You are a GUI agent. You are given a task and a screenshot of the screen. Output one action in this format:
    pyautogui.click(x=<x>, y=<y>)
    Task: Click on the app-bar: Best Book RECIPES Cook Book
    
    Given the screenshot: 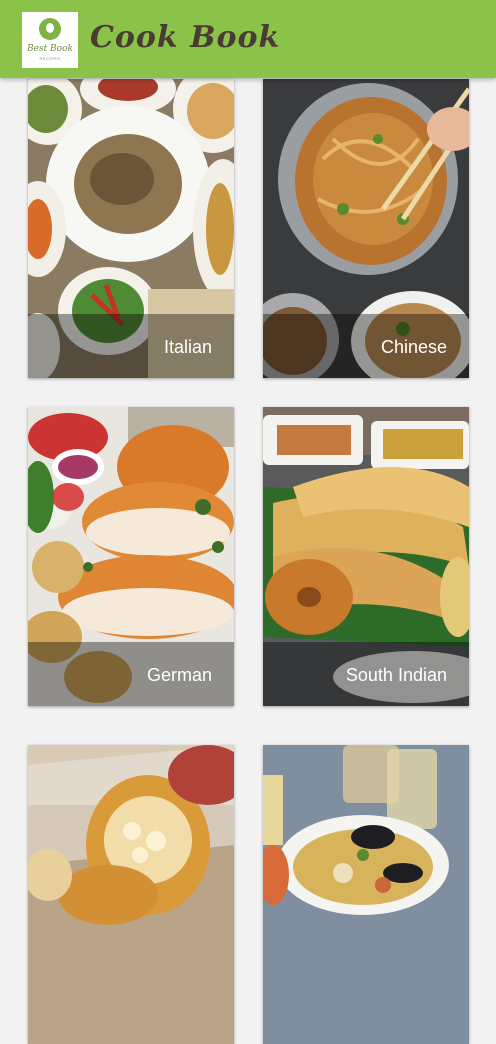 What is the action you would take?
    pyautogui.click(x=248, y=39)
    